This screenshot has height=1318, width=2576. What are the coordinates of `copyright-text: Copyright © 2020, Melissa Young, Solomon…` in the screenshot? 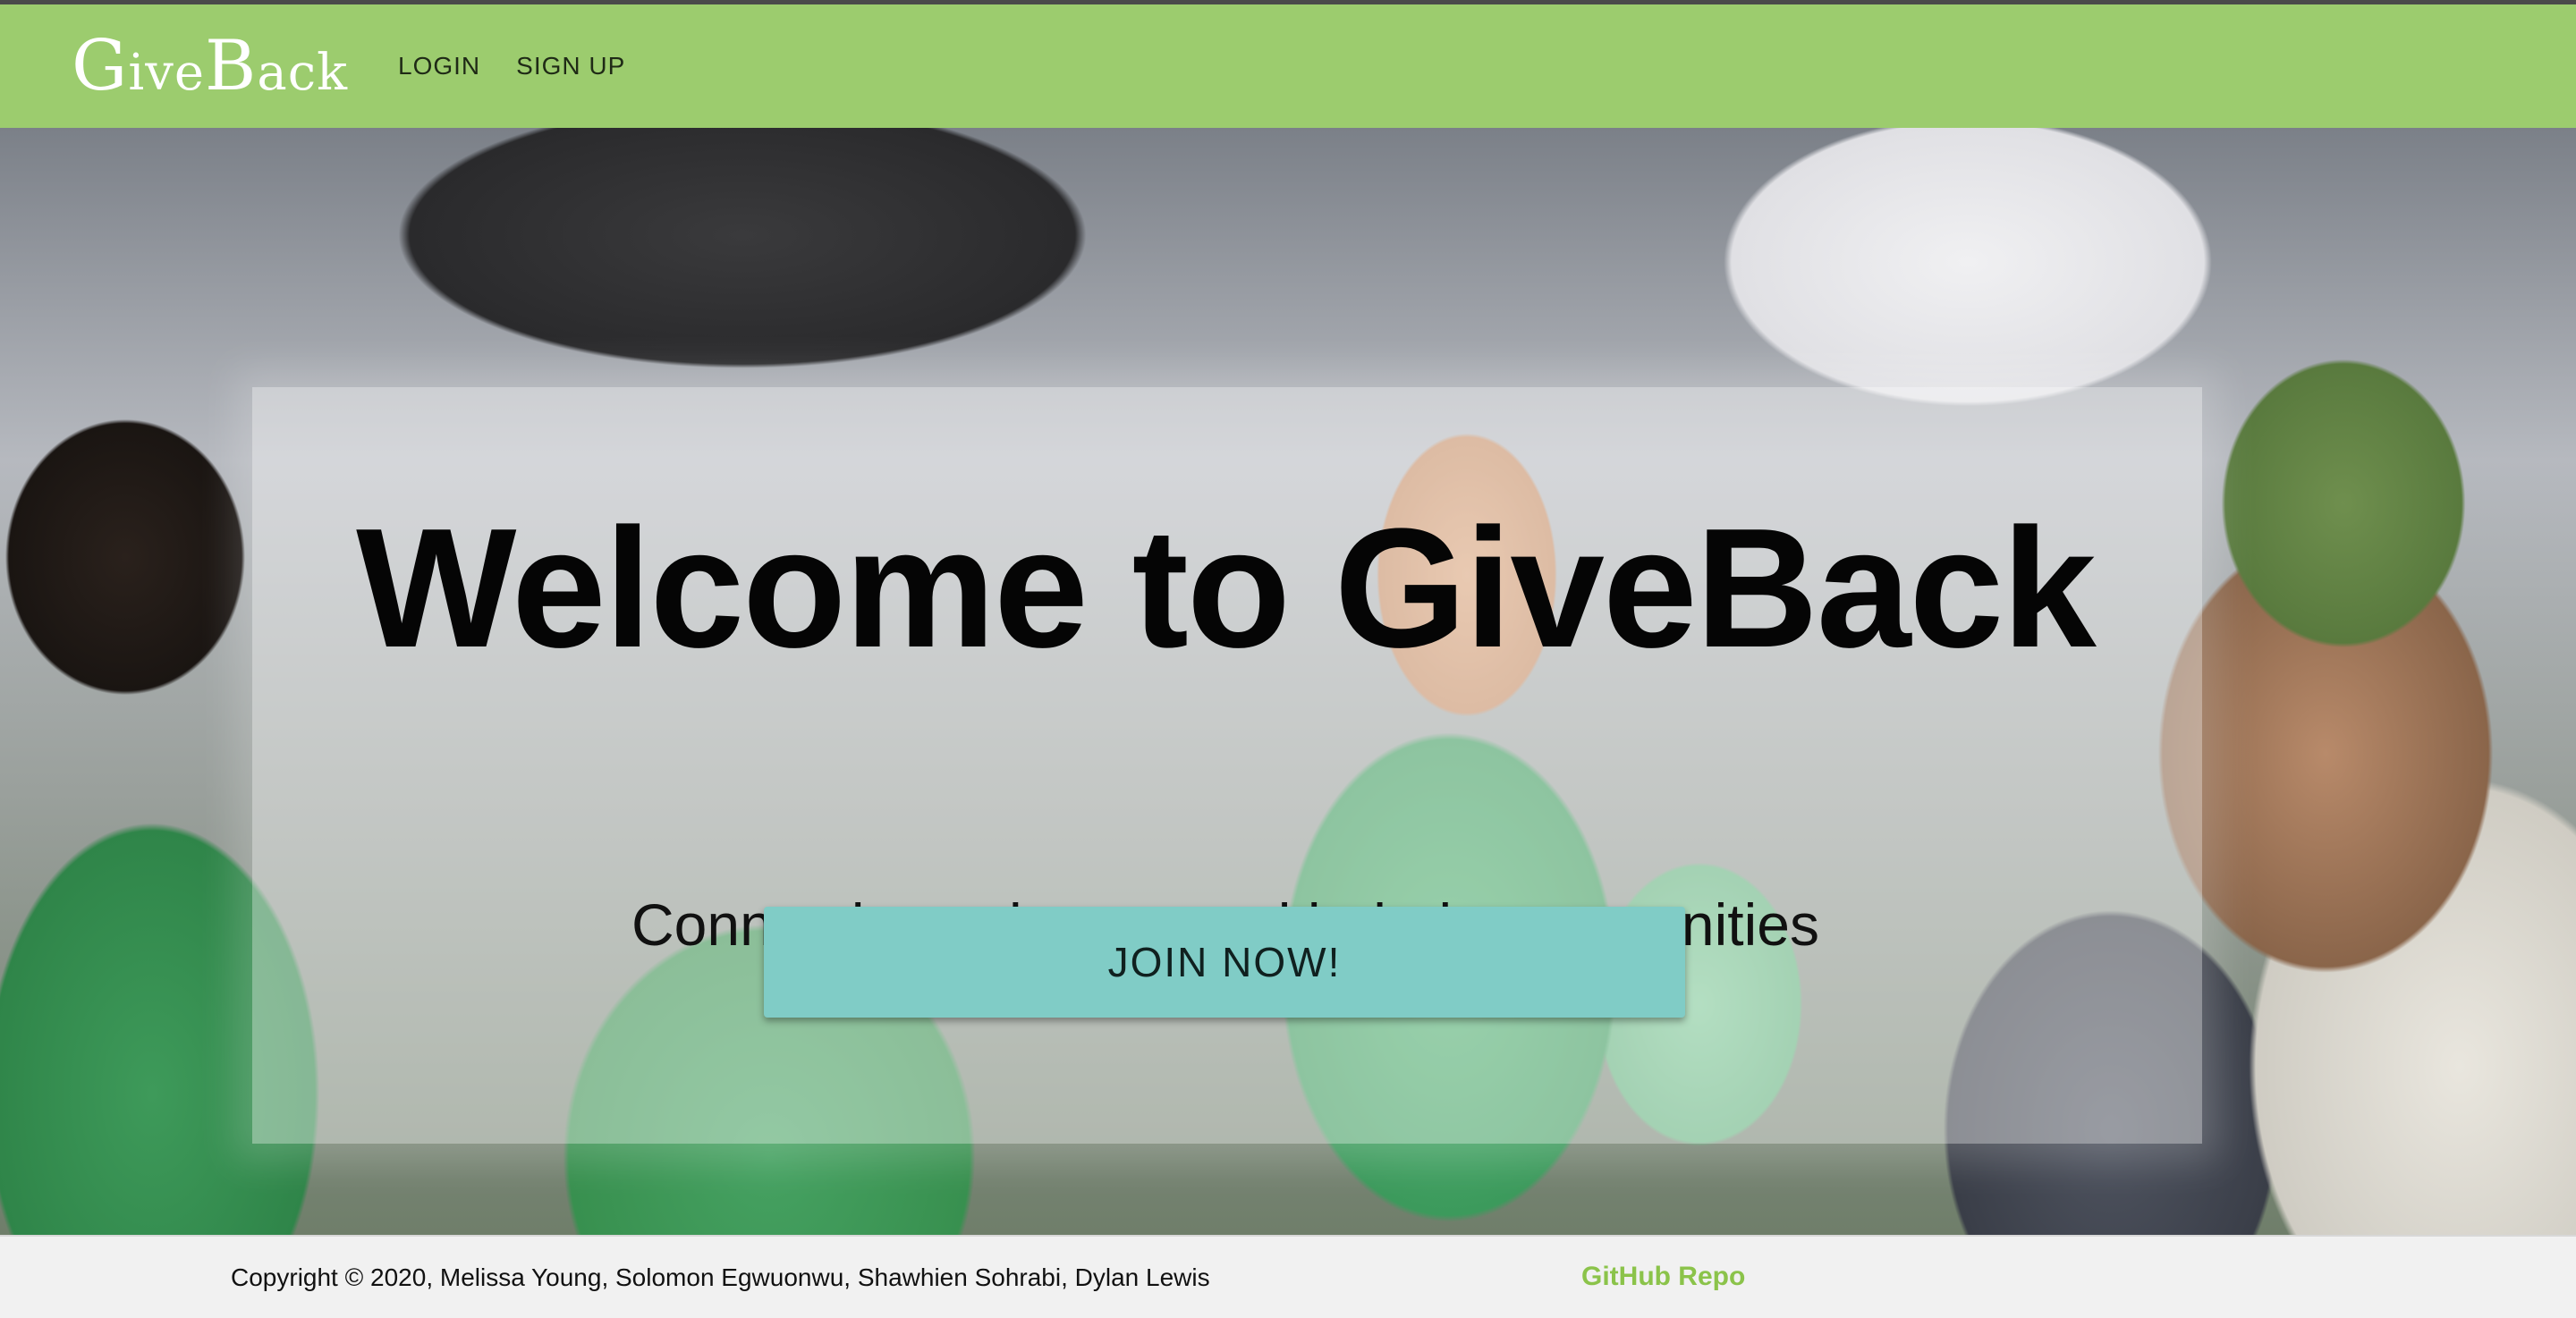 It's located at (720, 1277).